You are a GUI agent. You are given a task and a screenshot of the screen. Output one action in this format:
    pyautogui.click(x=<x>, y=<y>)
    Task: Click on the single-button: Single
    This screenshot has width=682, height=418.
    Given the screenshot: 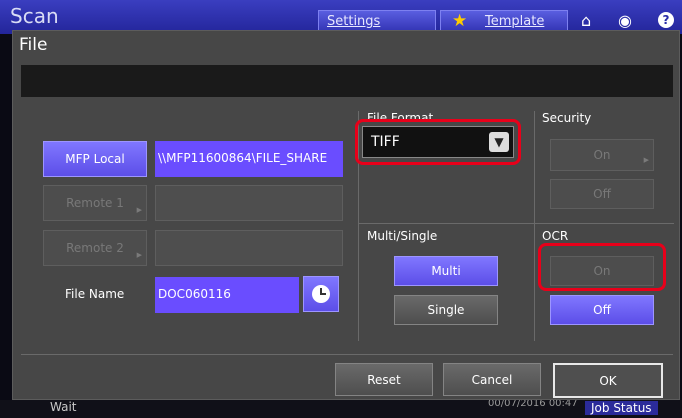 What is the action you would take?
    pyautogui.click(x=446, y=310)
    